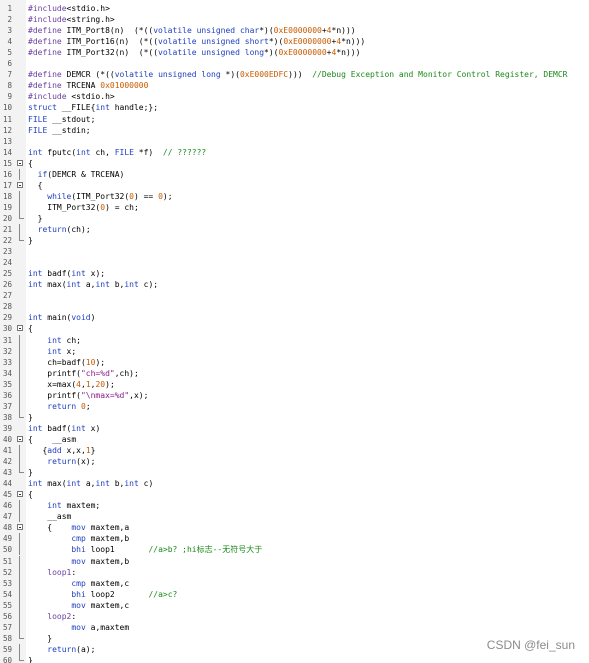 This screenshot has width=589, height=663. What do you see at coordinates (294, 328) in the screenshot?
I see `code-line: 30 {` at bounding box center [294, 328].